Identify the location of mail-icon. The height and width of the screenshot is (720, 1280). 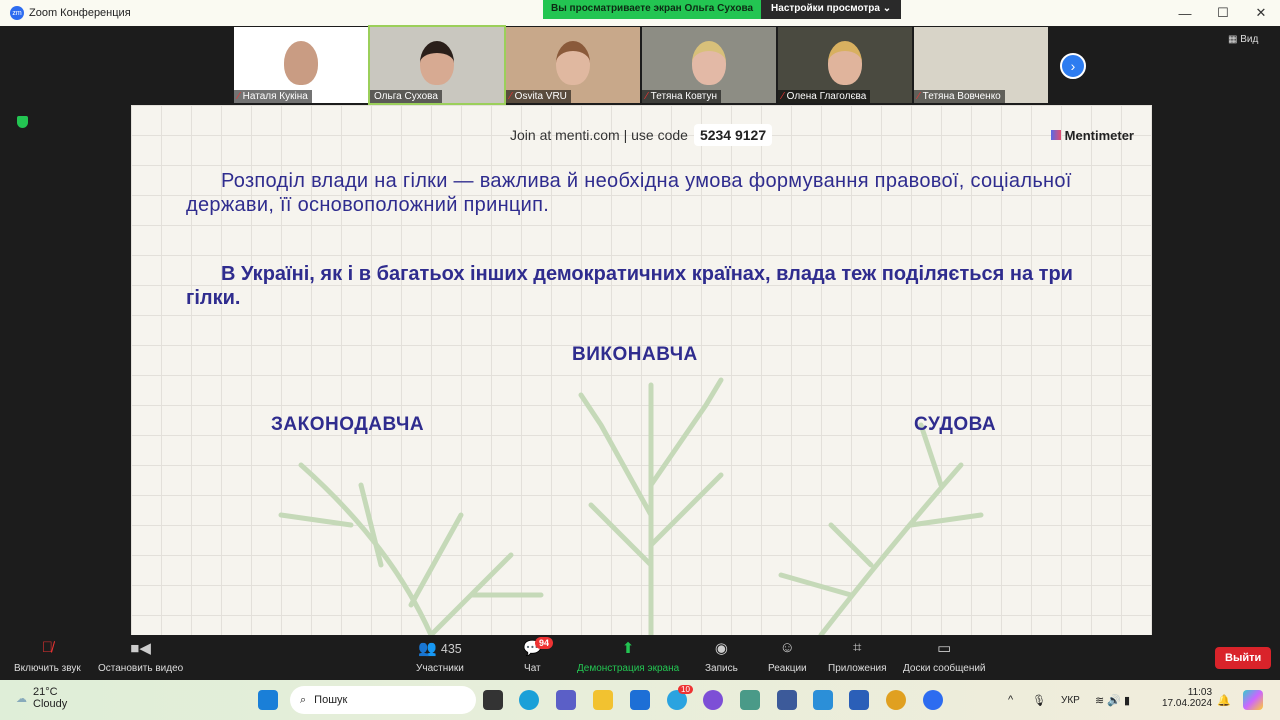
(640, 700).